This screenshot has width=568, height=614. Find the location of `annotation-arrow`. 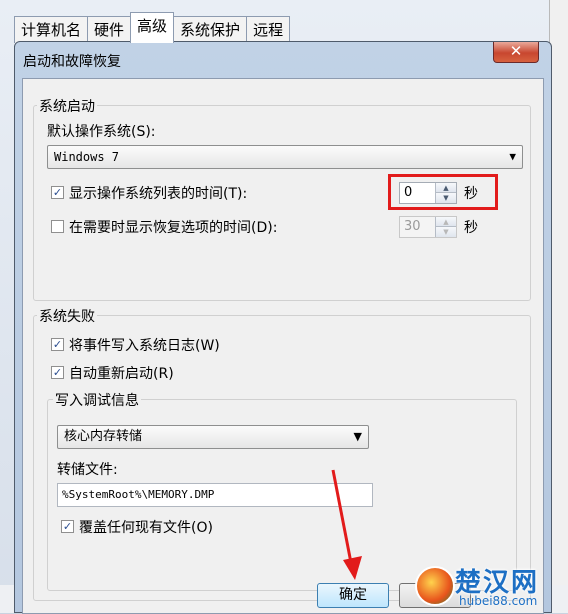

annotation-arrow is located at coordinates (346, 524).